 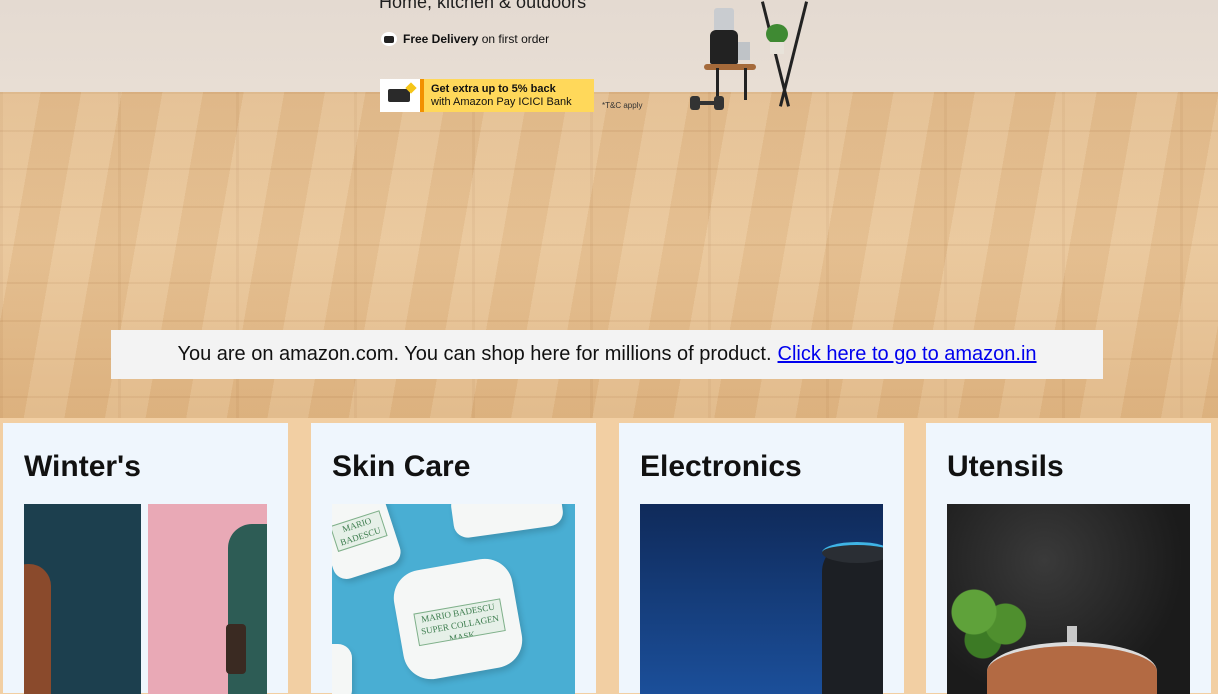 What do you see at coordinates (721, 467) in the screenshot?
I see `card-title: Electronics` at bounding box center [721, 467].